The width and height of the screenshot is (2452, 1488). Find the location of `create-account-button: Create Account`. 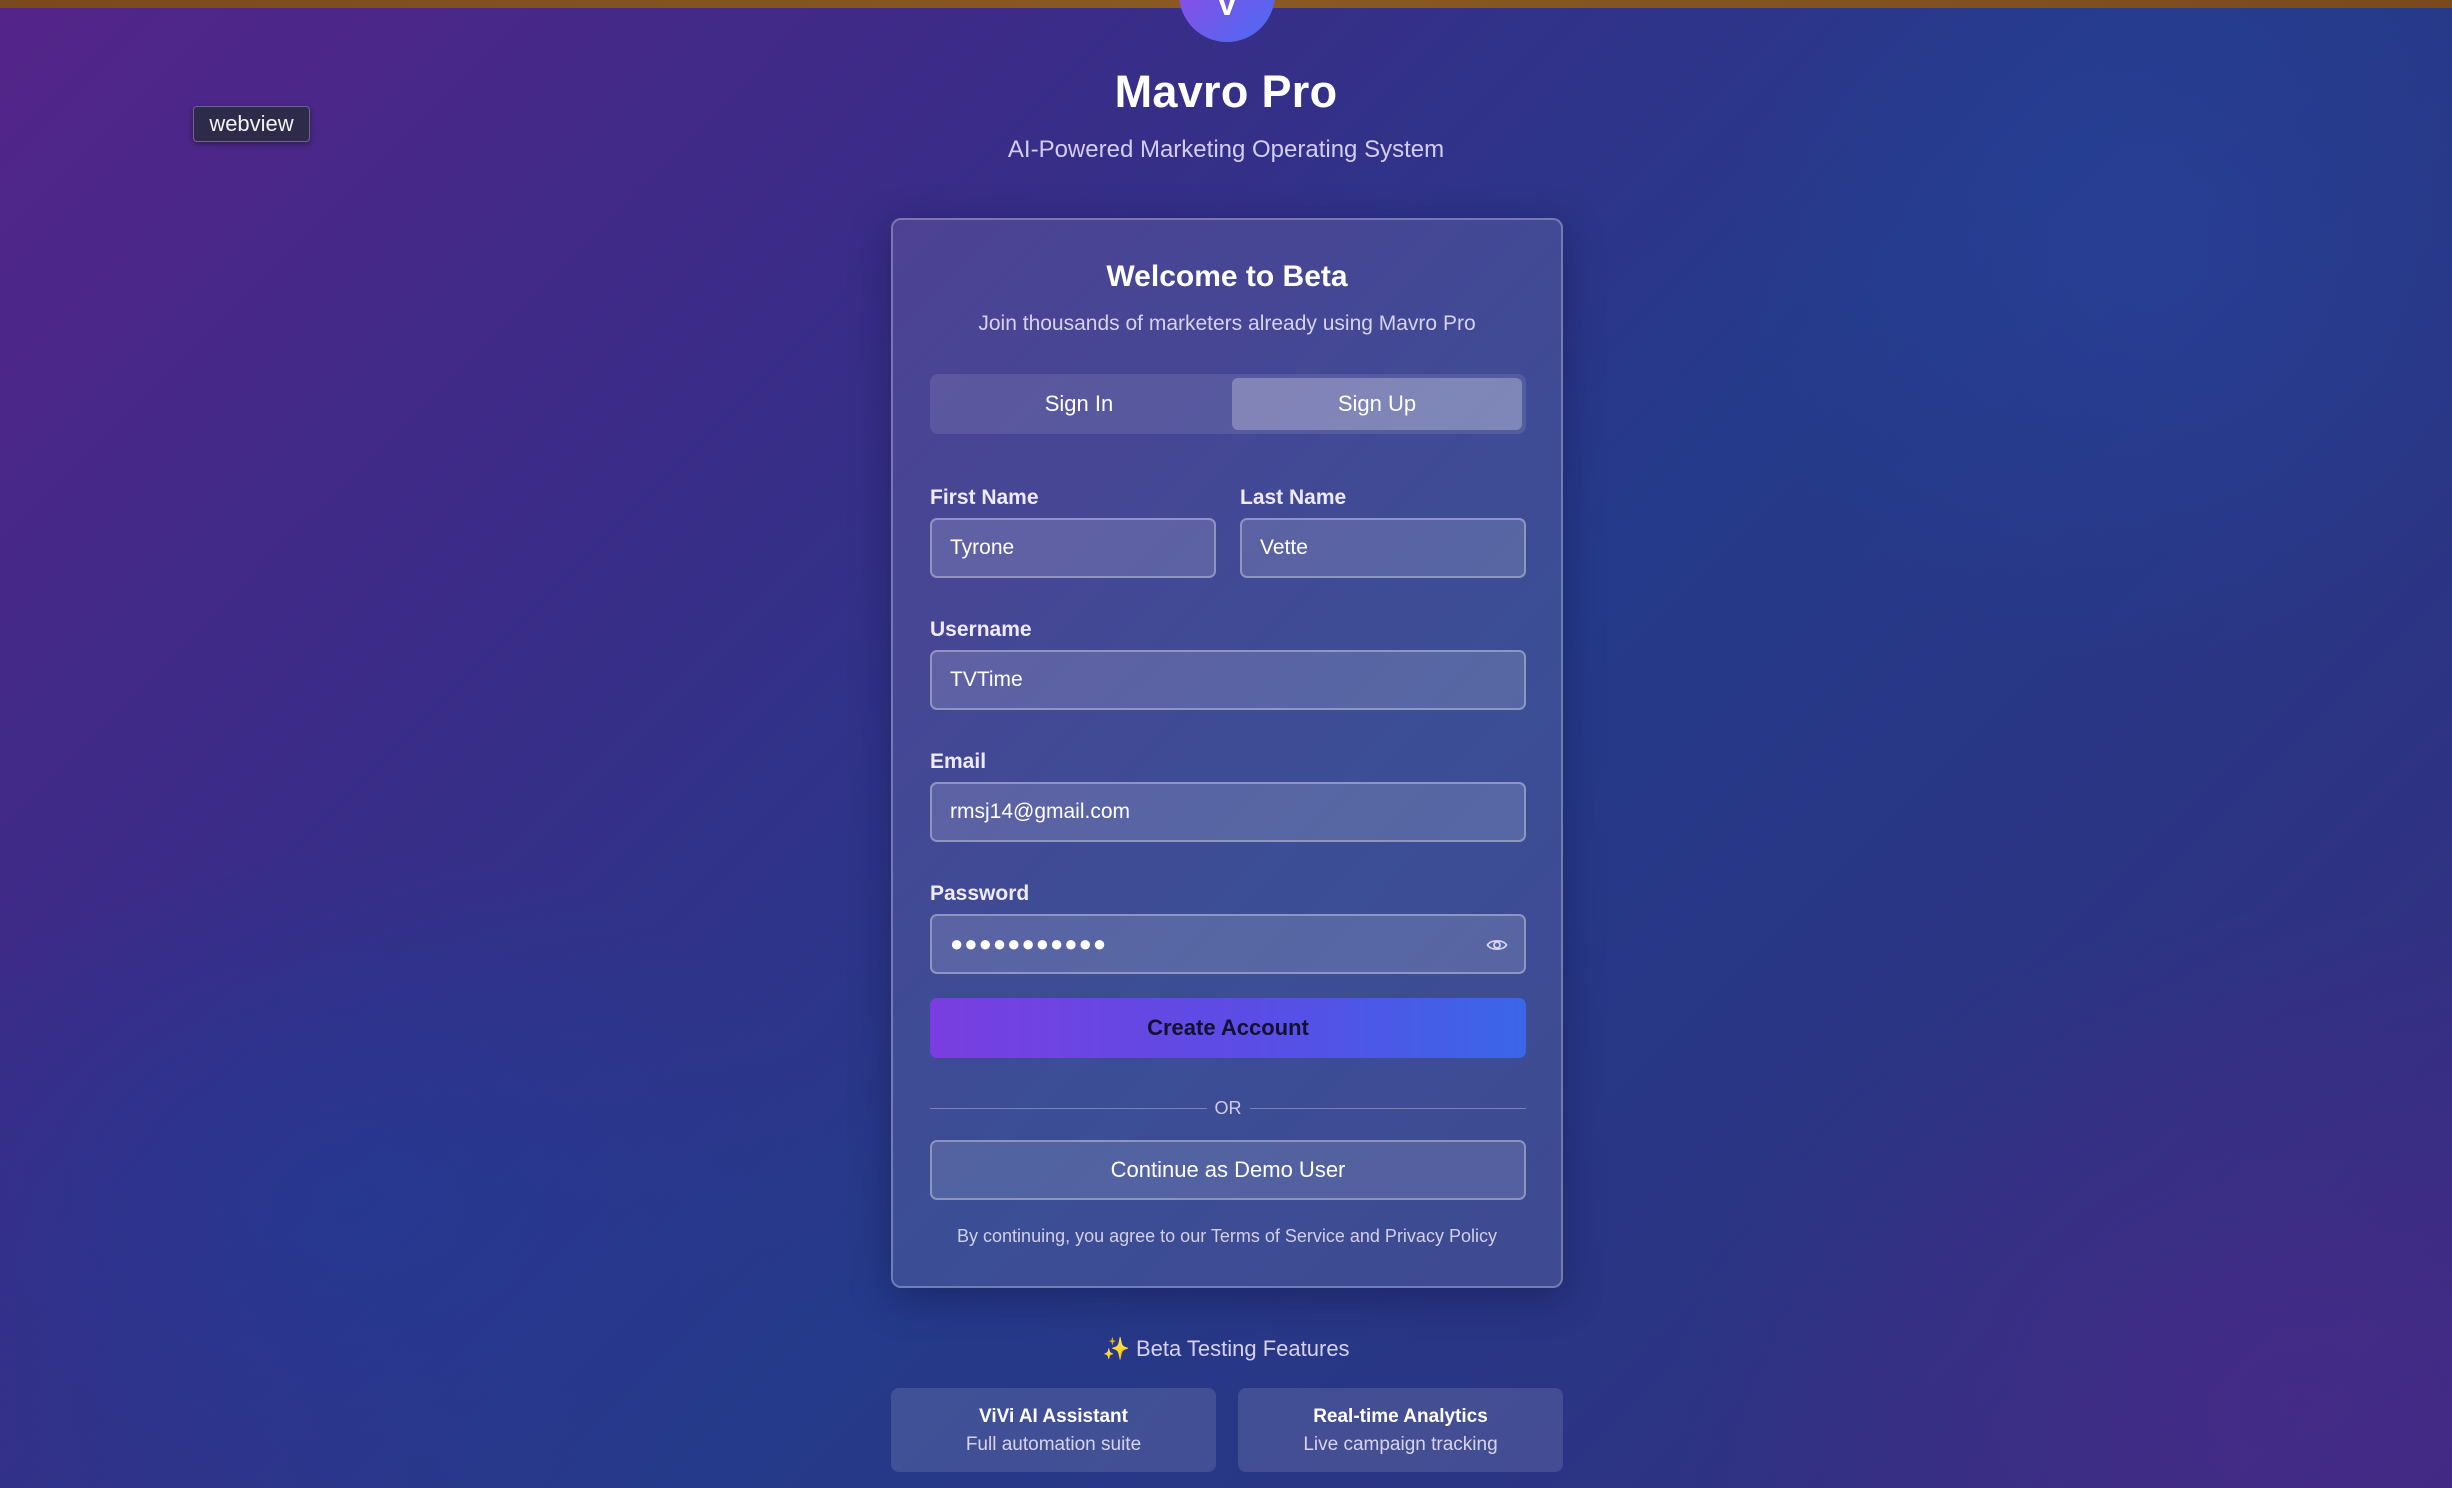

create-account-button: Create Account is located at coordinates (1228, 1028).